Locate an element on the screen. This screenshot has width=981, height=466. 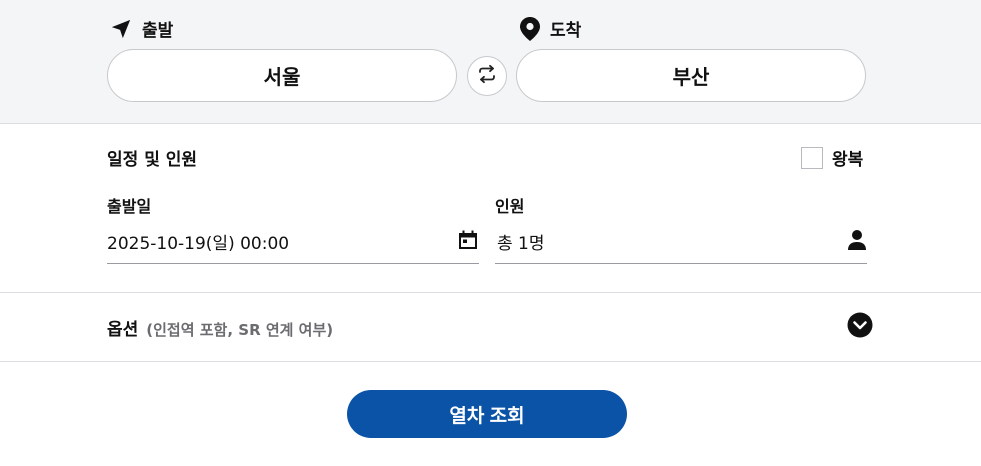
options-heading: 옵션 (인접역 포함, SR 연계 여부) is located at coordinates (220, 327).